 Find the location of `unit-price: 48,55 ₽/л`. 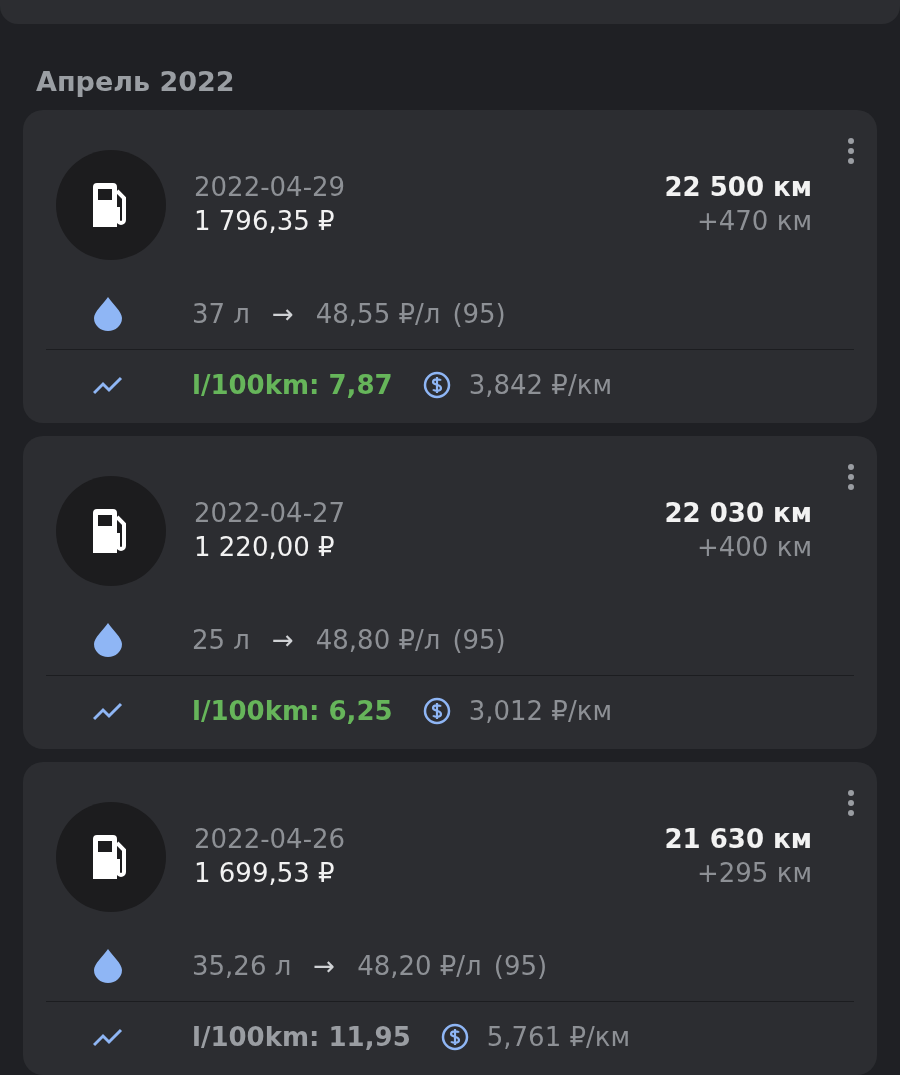

unit-price: 48,55 ₽/л is located at coordinates (378, 314).